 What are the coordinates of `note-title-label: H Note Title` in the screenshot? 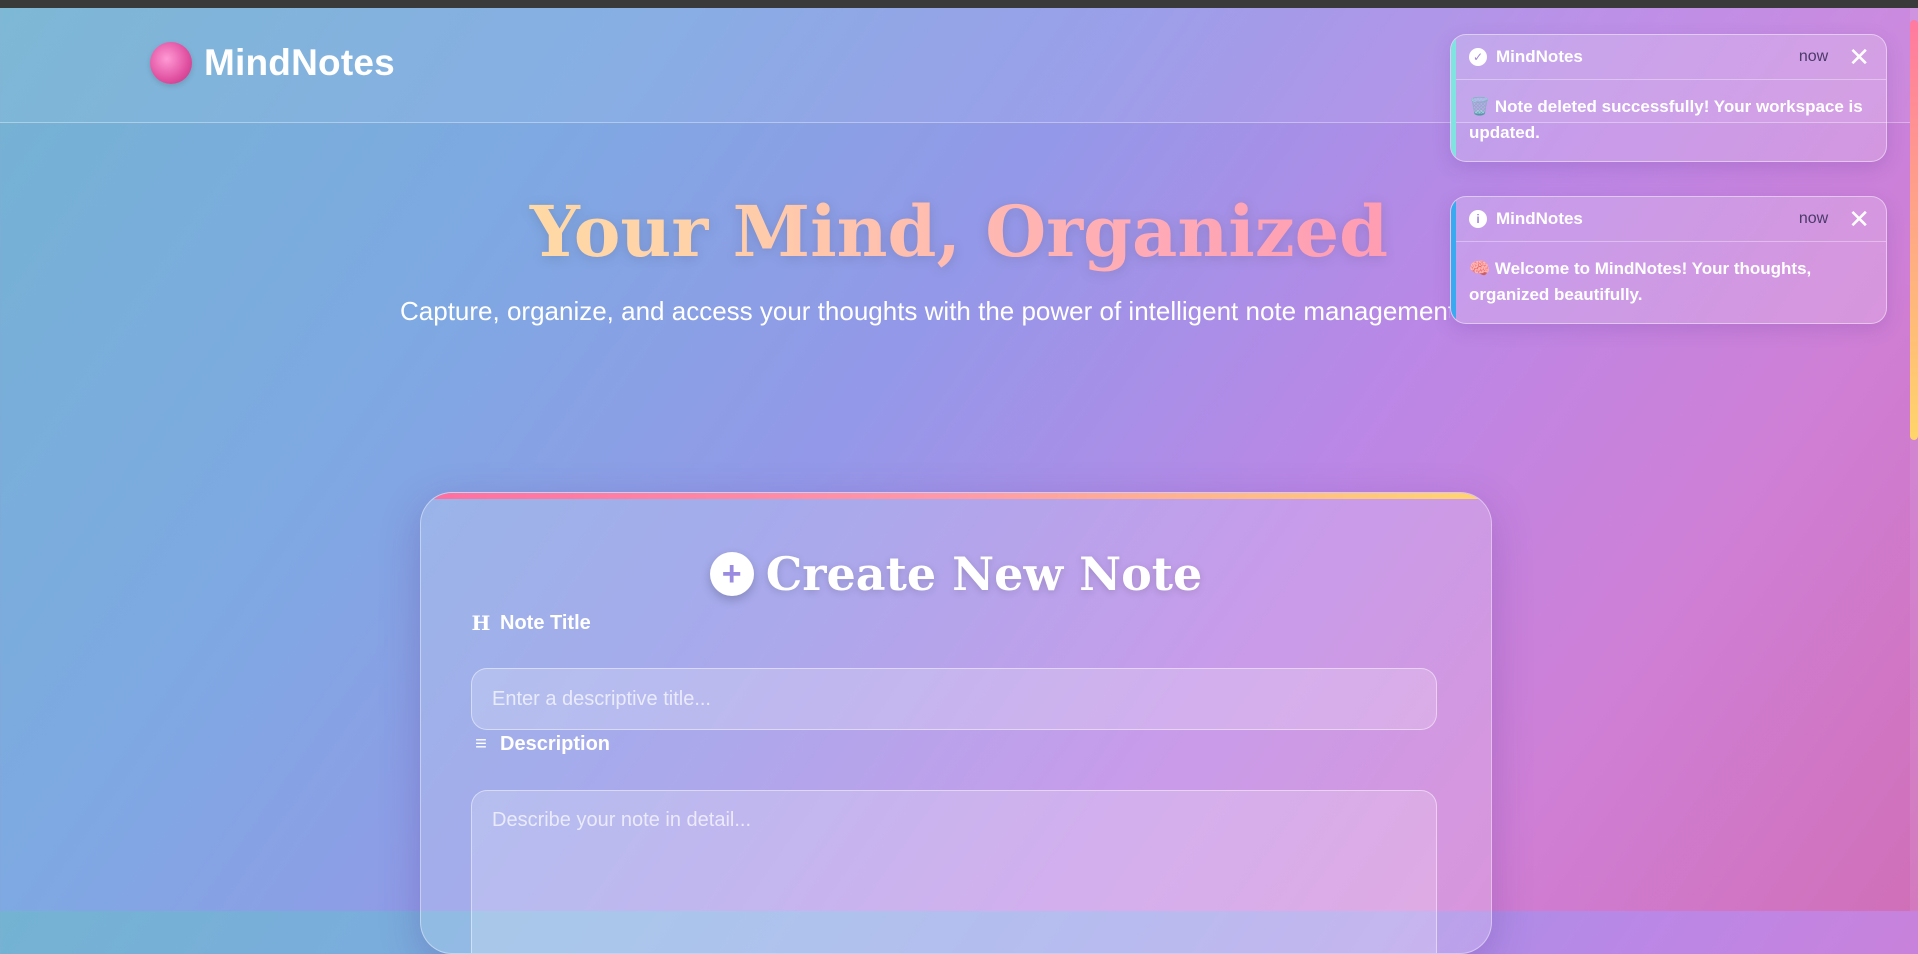 It's located at (531, 623).